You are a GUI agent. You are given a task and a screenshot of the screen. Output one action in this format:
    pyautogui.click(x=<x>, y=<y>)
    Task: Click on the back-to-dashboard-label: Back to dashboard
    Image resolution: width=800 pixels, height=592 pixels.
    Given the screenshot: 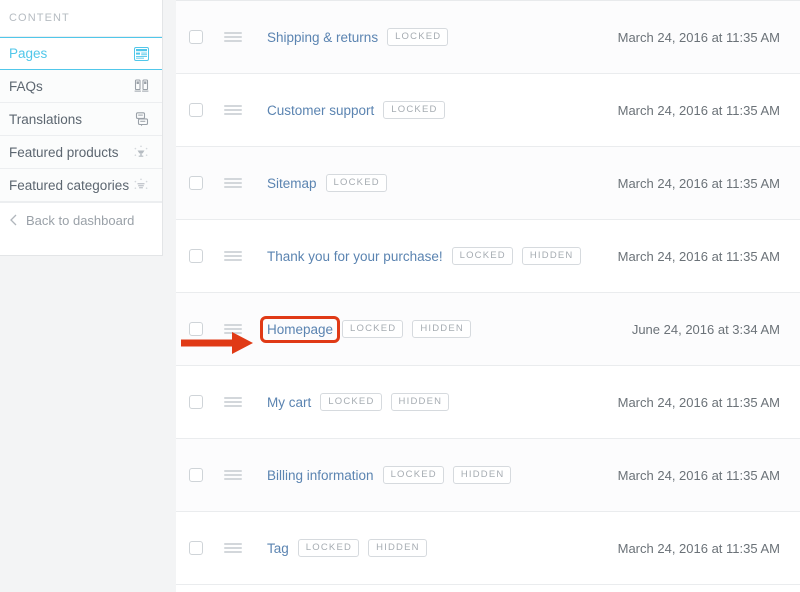 What is the action you would take?
    pyautogui.click(x=80, y=220)
    